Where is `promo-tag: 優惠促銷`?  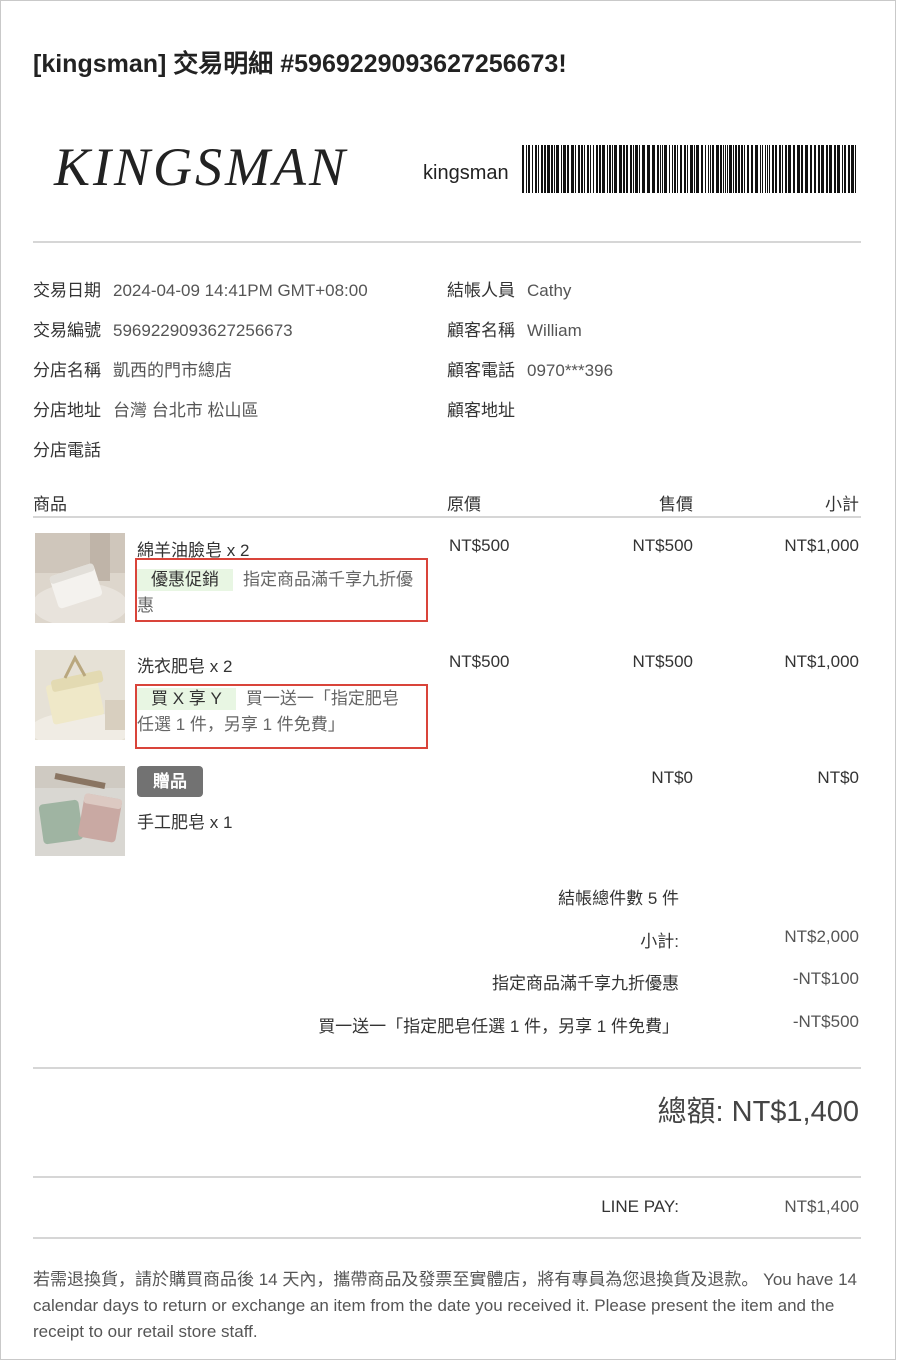 promo-tag: 優惠促銷 is located at coordinates (185, 580).